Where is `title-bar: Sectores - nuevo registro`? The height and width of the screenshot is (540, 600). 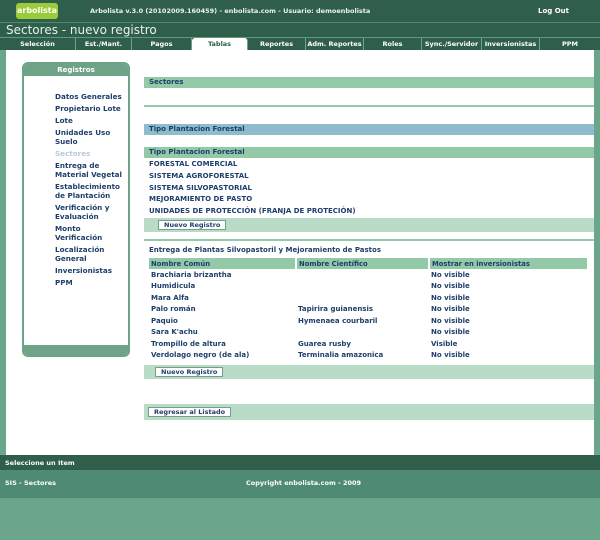 title-bar: Sectores - nuevo registro is located at coordinates (300, 29).